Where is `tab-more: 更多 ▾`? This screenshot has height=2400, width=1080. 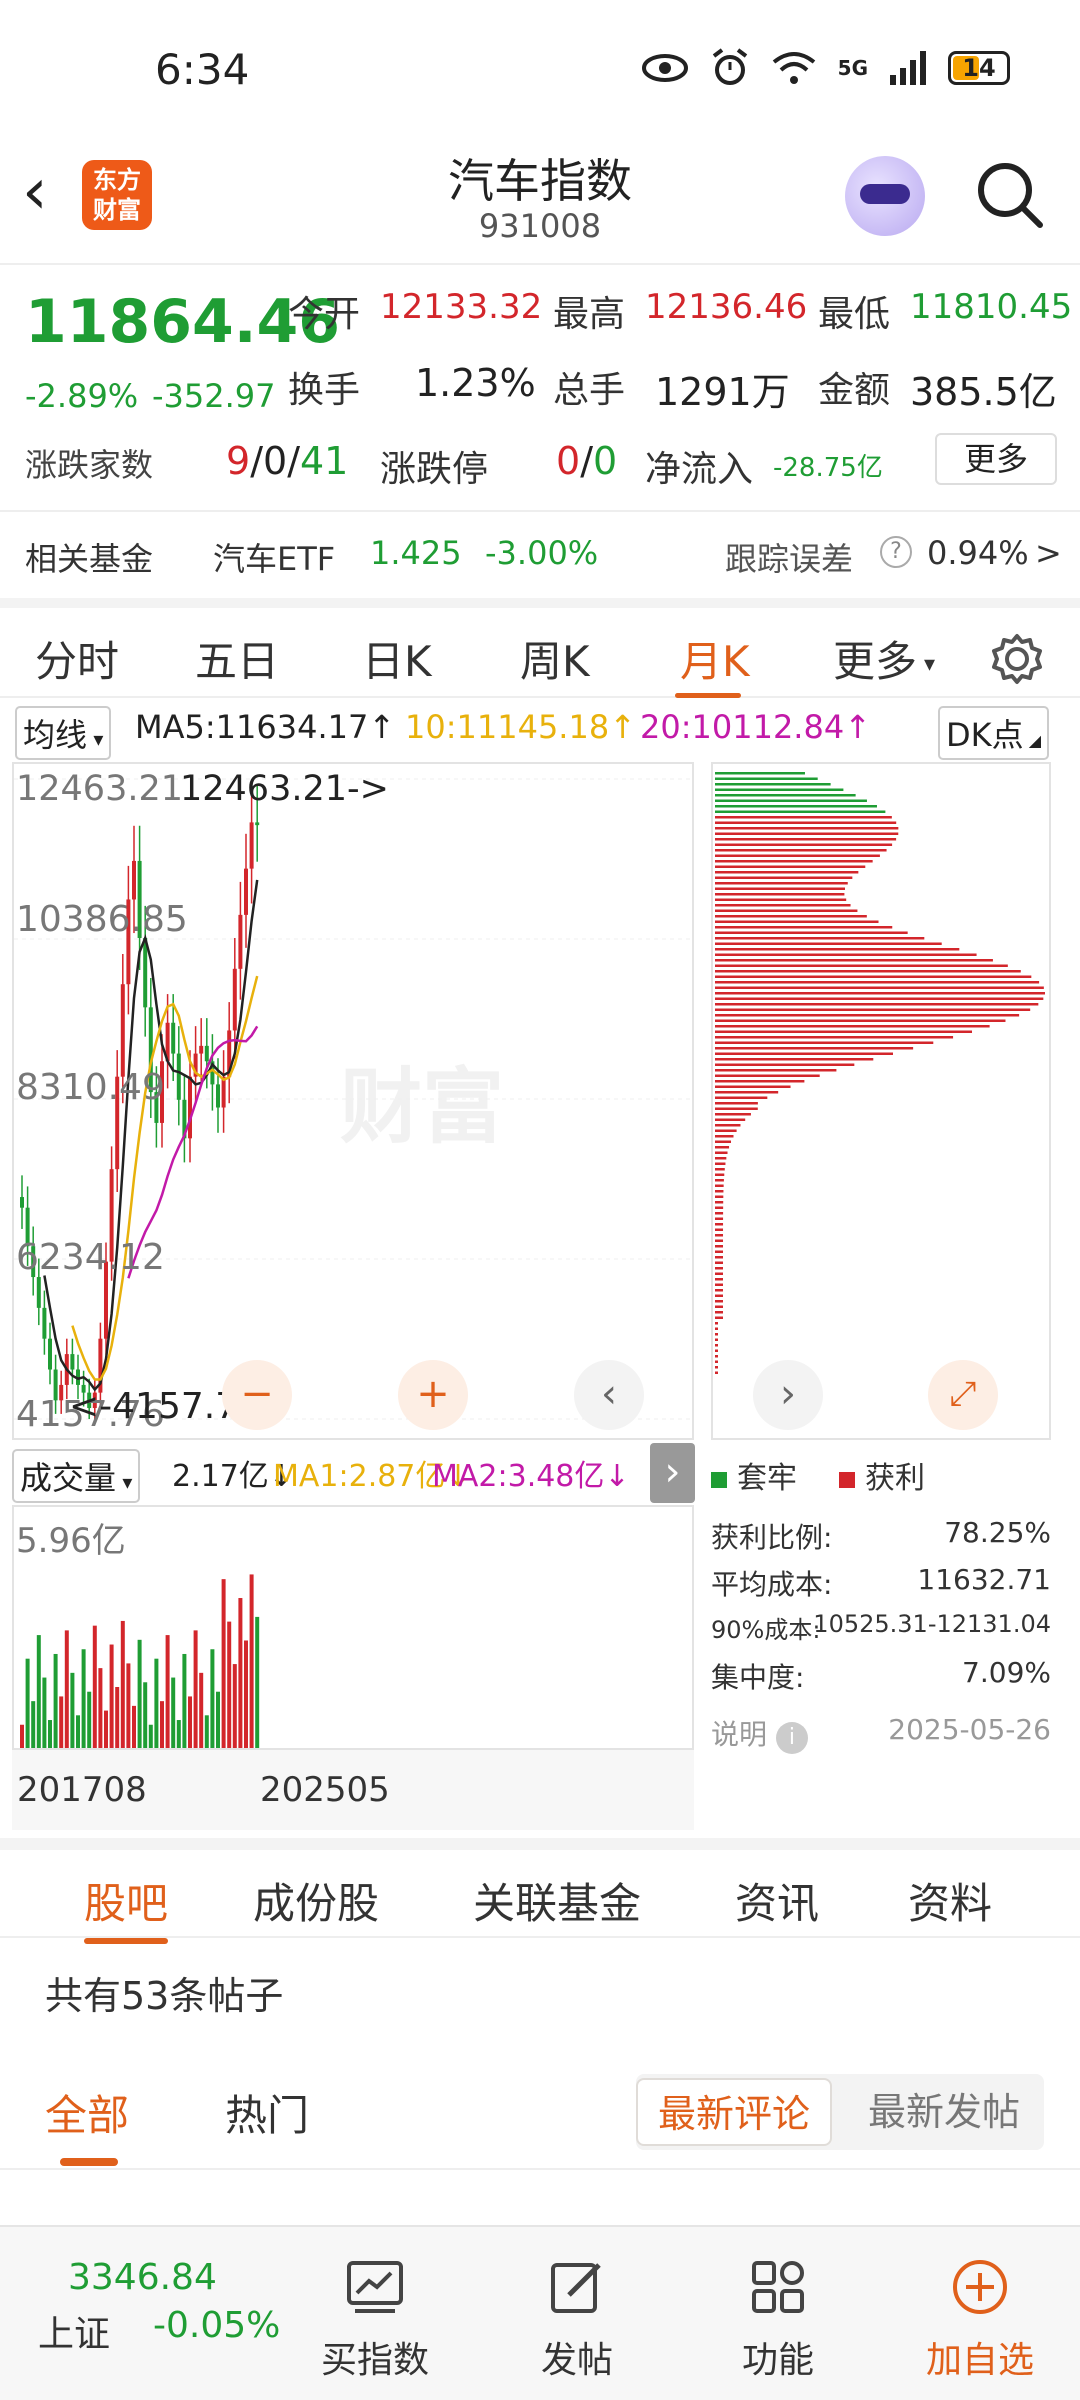 tab-more: 更多 ▾ is located at coordinates (884, 658).